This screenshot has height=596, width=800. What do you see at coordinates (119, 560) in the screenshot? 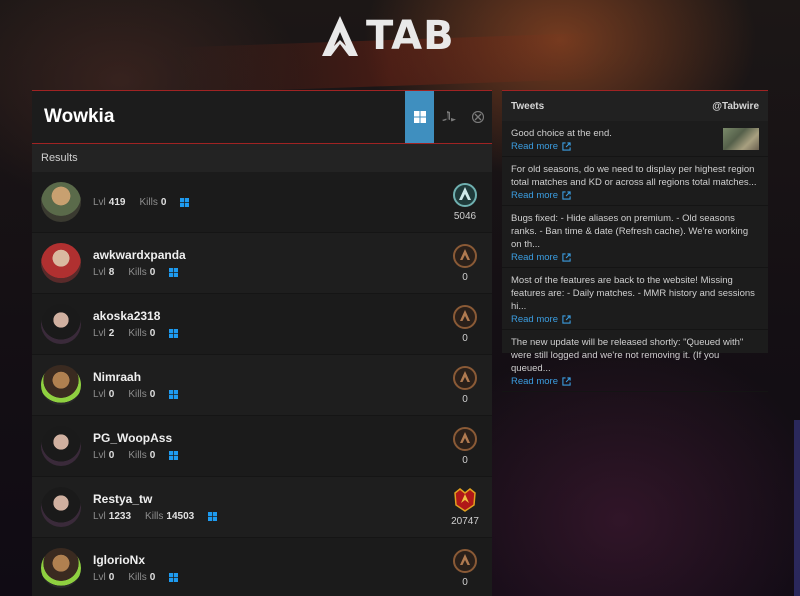
I see `player-name: IglorioNx` at bounding box center [119, 560].